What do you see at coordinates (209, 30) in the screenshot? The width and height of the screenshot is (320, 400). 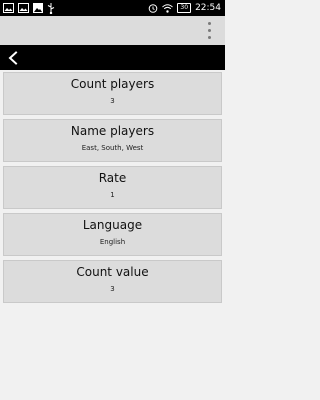 I see `overflow-menu-icon` at bounding box center [209, 30].